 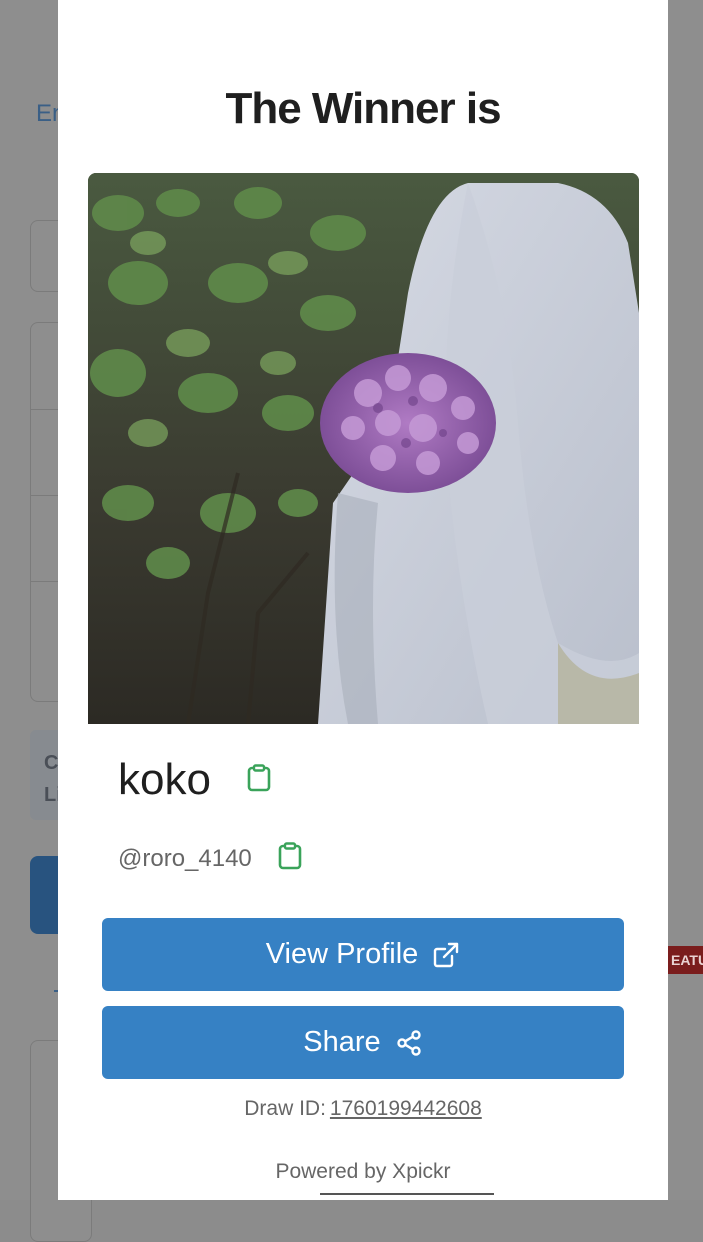 I want to click on draw-id-link: 1760199442608, so click(x=406, y=1108).